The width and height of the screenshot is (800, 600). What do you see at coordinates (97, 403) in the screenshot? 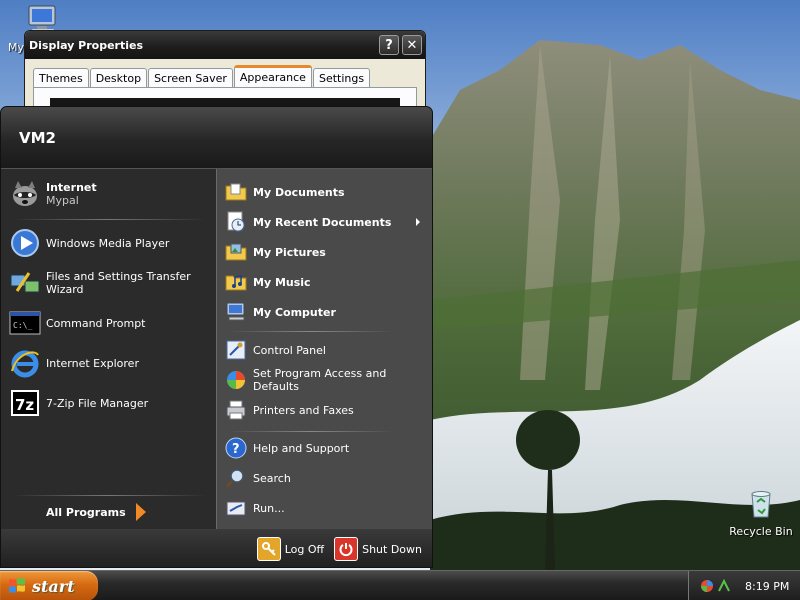
I see `recent-item-label: 7-Zip File Manager` at bounding box center [97, 403].